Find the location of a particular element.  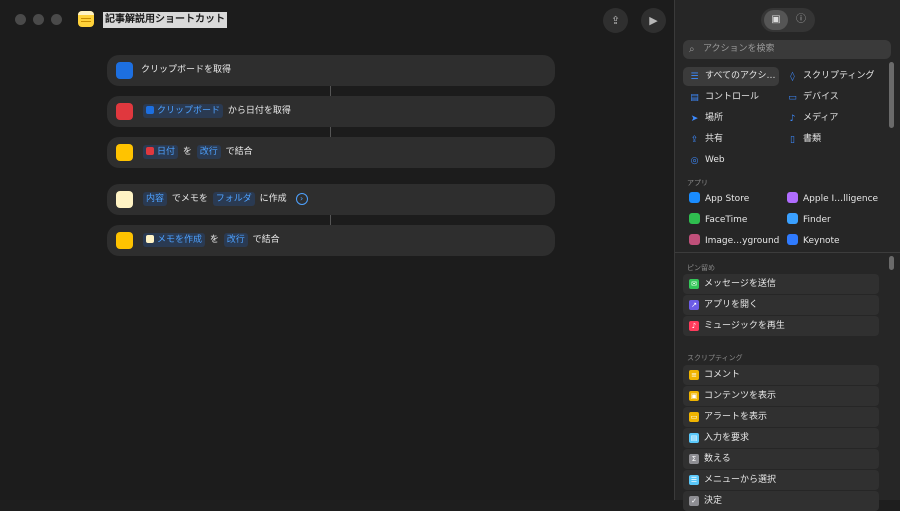

action-text: でメモを is located at coordinates (189, 199).